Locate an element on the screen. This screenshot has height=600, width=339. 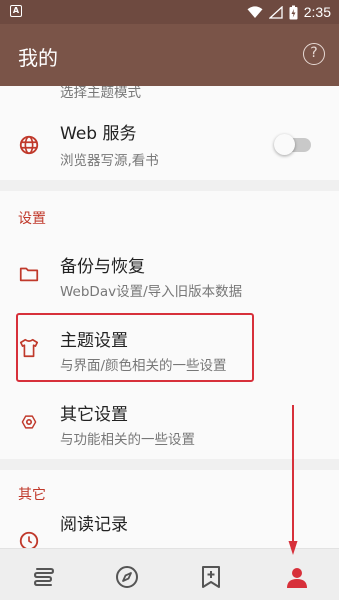
status-time: 2:35 is located at coordinates (317, 12).